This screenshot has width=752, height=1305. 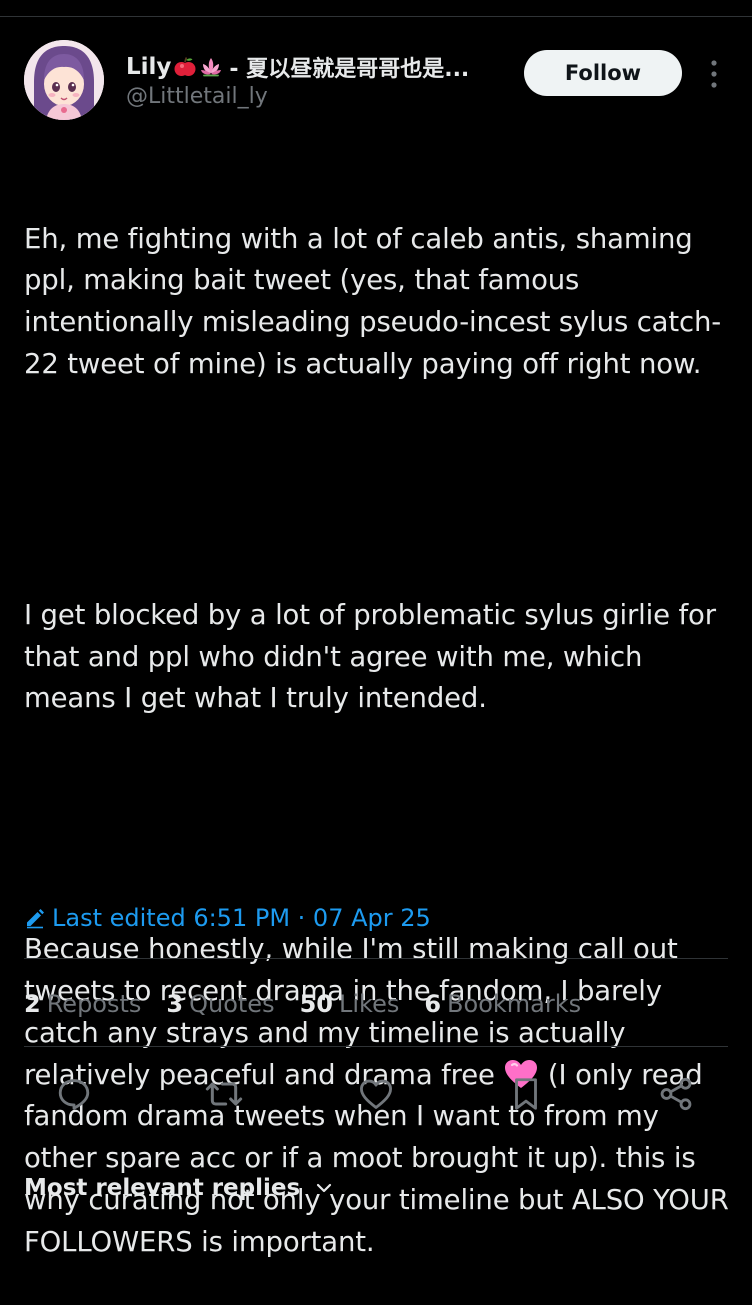 What do you see at coordinates (94, 1004) in the screenshot?
I see `reposts-label: Reposts` at bounding box center [94, 1004].